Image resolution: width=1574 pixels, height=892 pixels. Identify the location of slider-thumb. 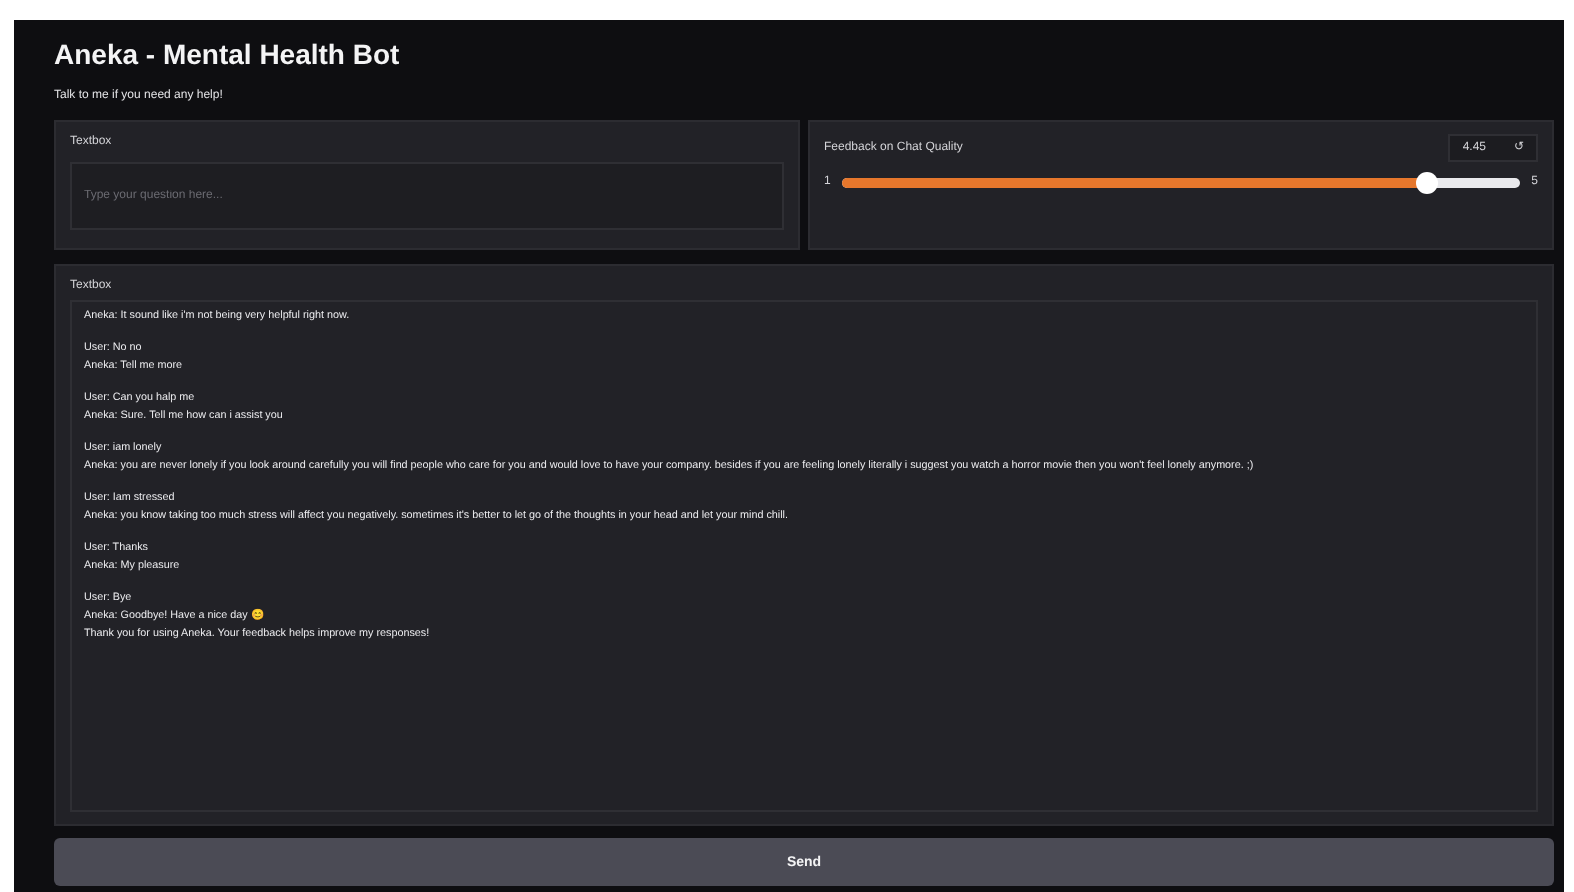
(1427, 182).